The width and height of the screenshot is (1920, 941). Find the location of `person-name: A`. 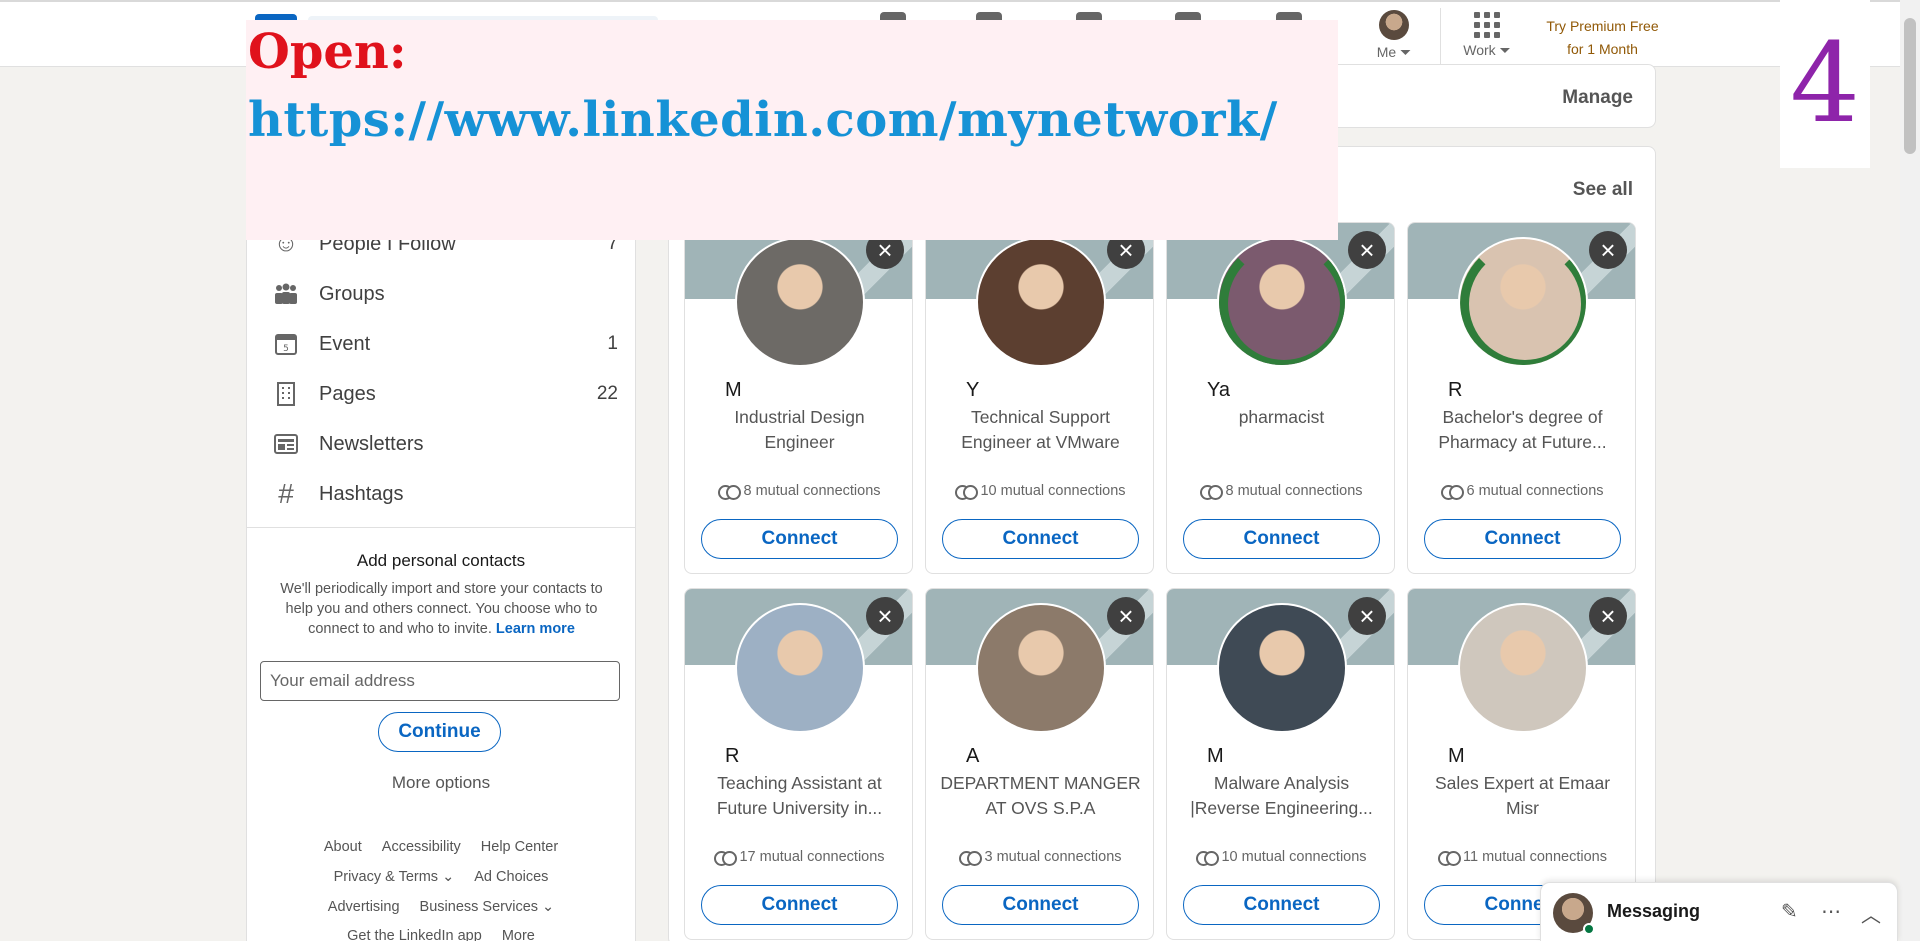

person-name: A is located at coordinates (972, 756).